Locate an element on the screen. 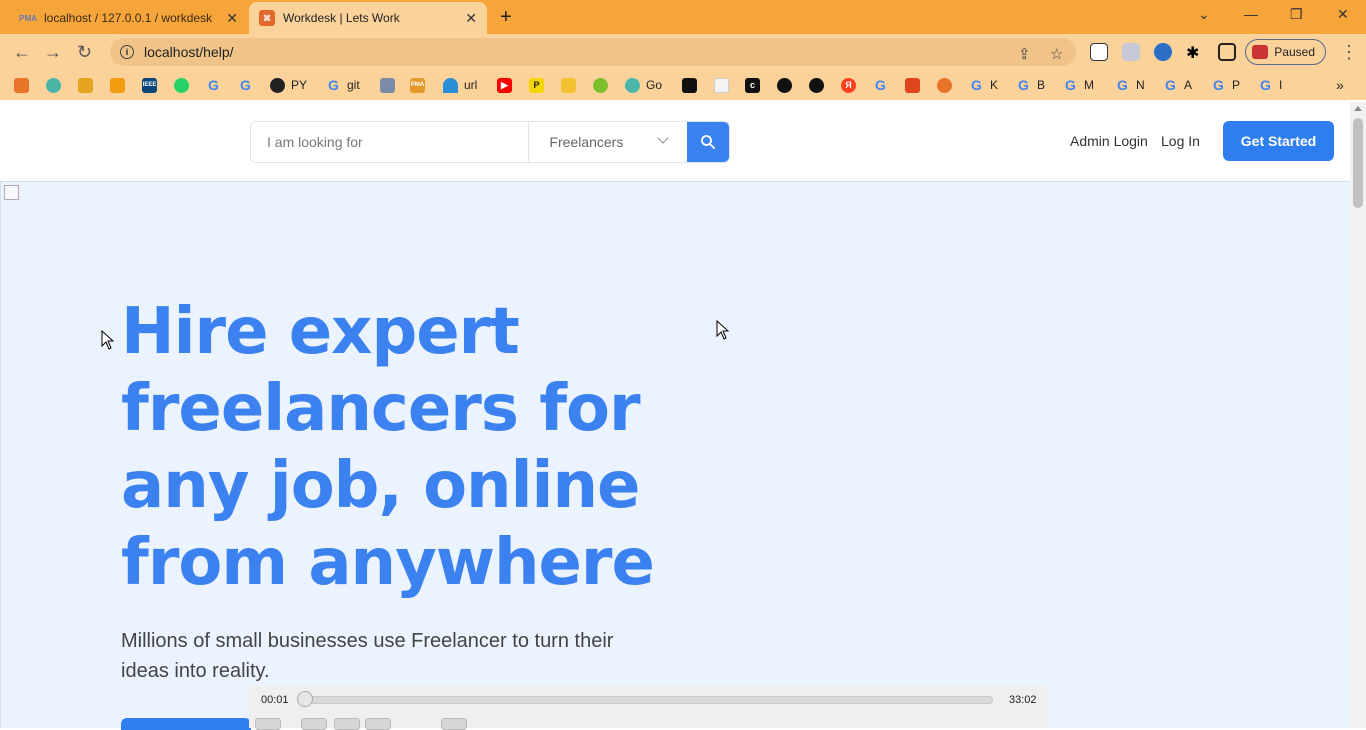 The image size is (1366, 730). bookmark-item-py: PY is located at coordinates (288, 85).